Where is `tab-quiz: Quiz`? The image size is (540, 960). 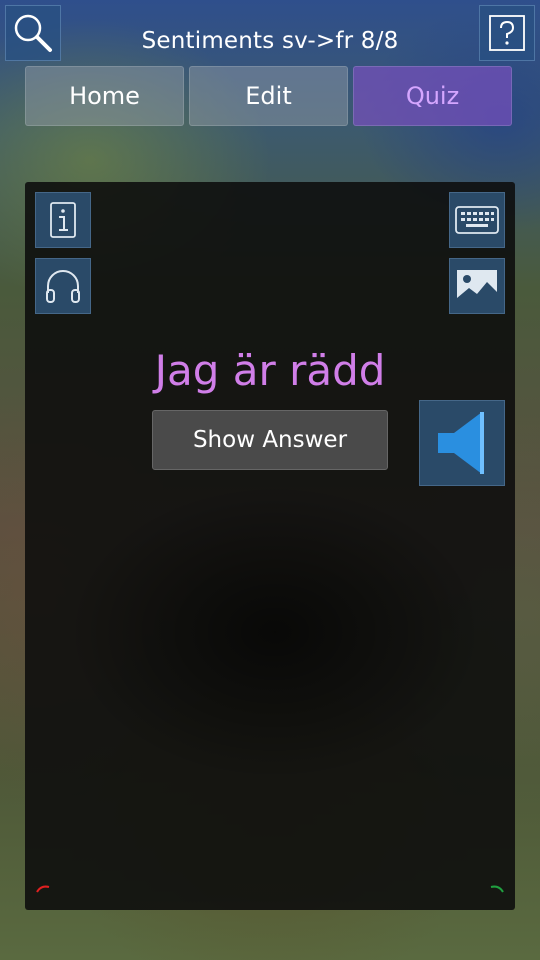 tab-quiz: Quiz is located at coordinates (432, 96).